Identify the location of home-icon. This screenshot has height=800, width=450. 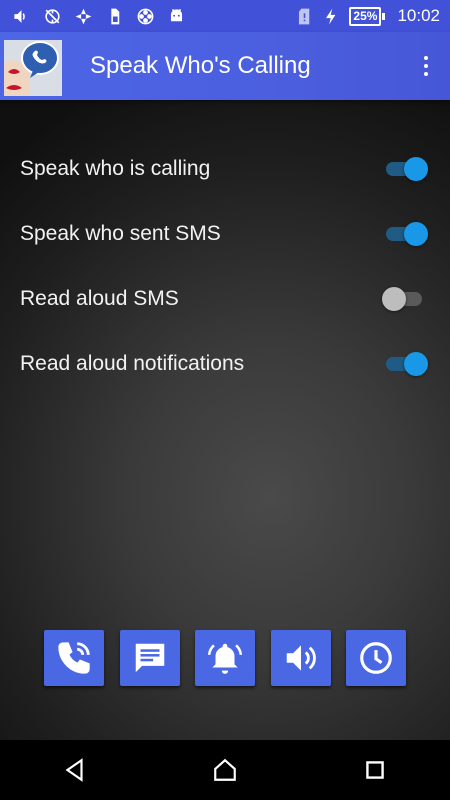
(225, 769).